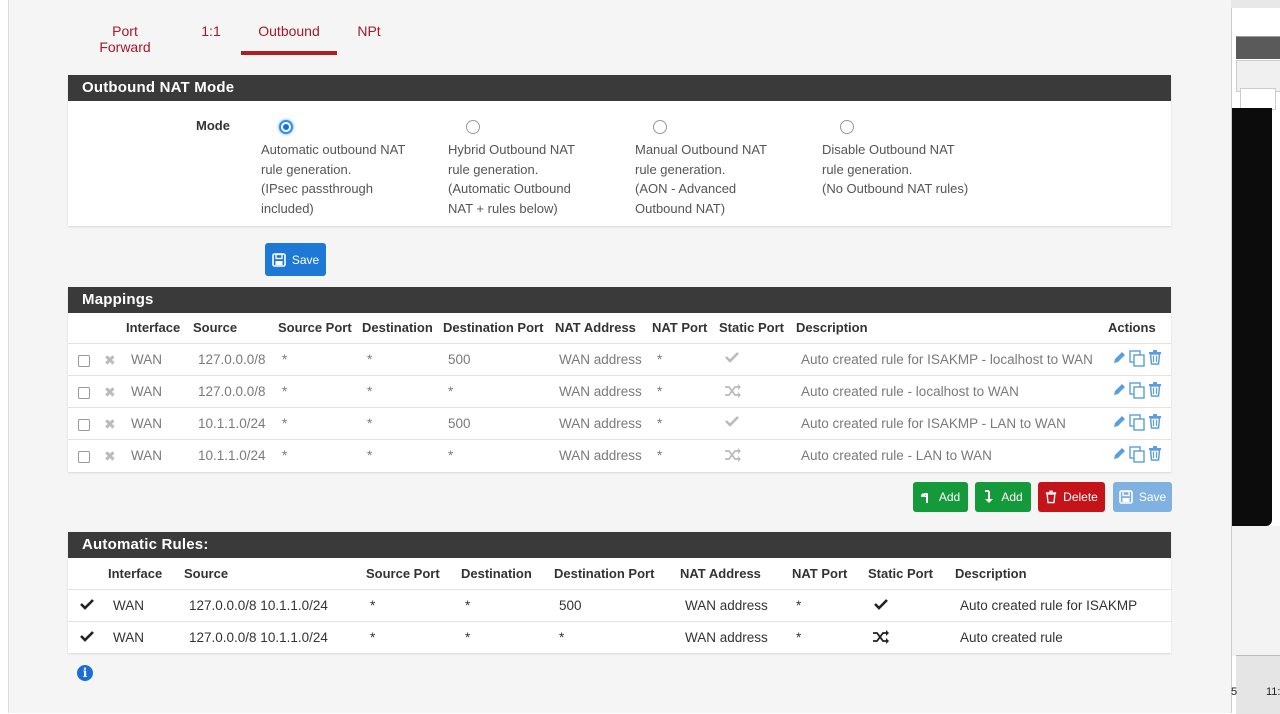 This screenshot has width=1280, height=714. Describe the element at coordinates (206, 573) in the screenshot. I see `col-source: Source` at that location.